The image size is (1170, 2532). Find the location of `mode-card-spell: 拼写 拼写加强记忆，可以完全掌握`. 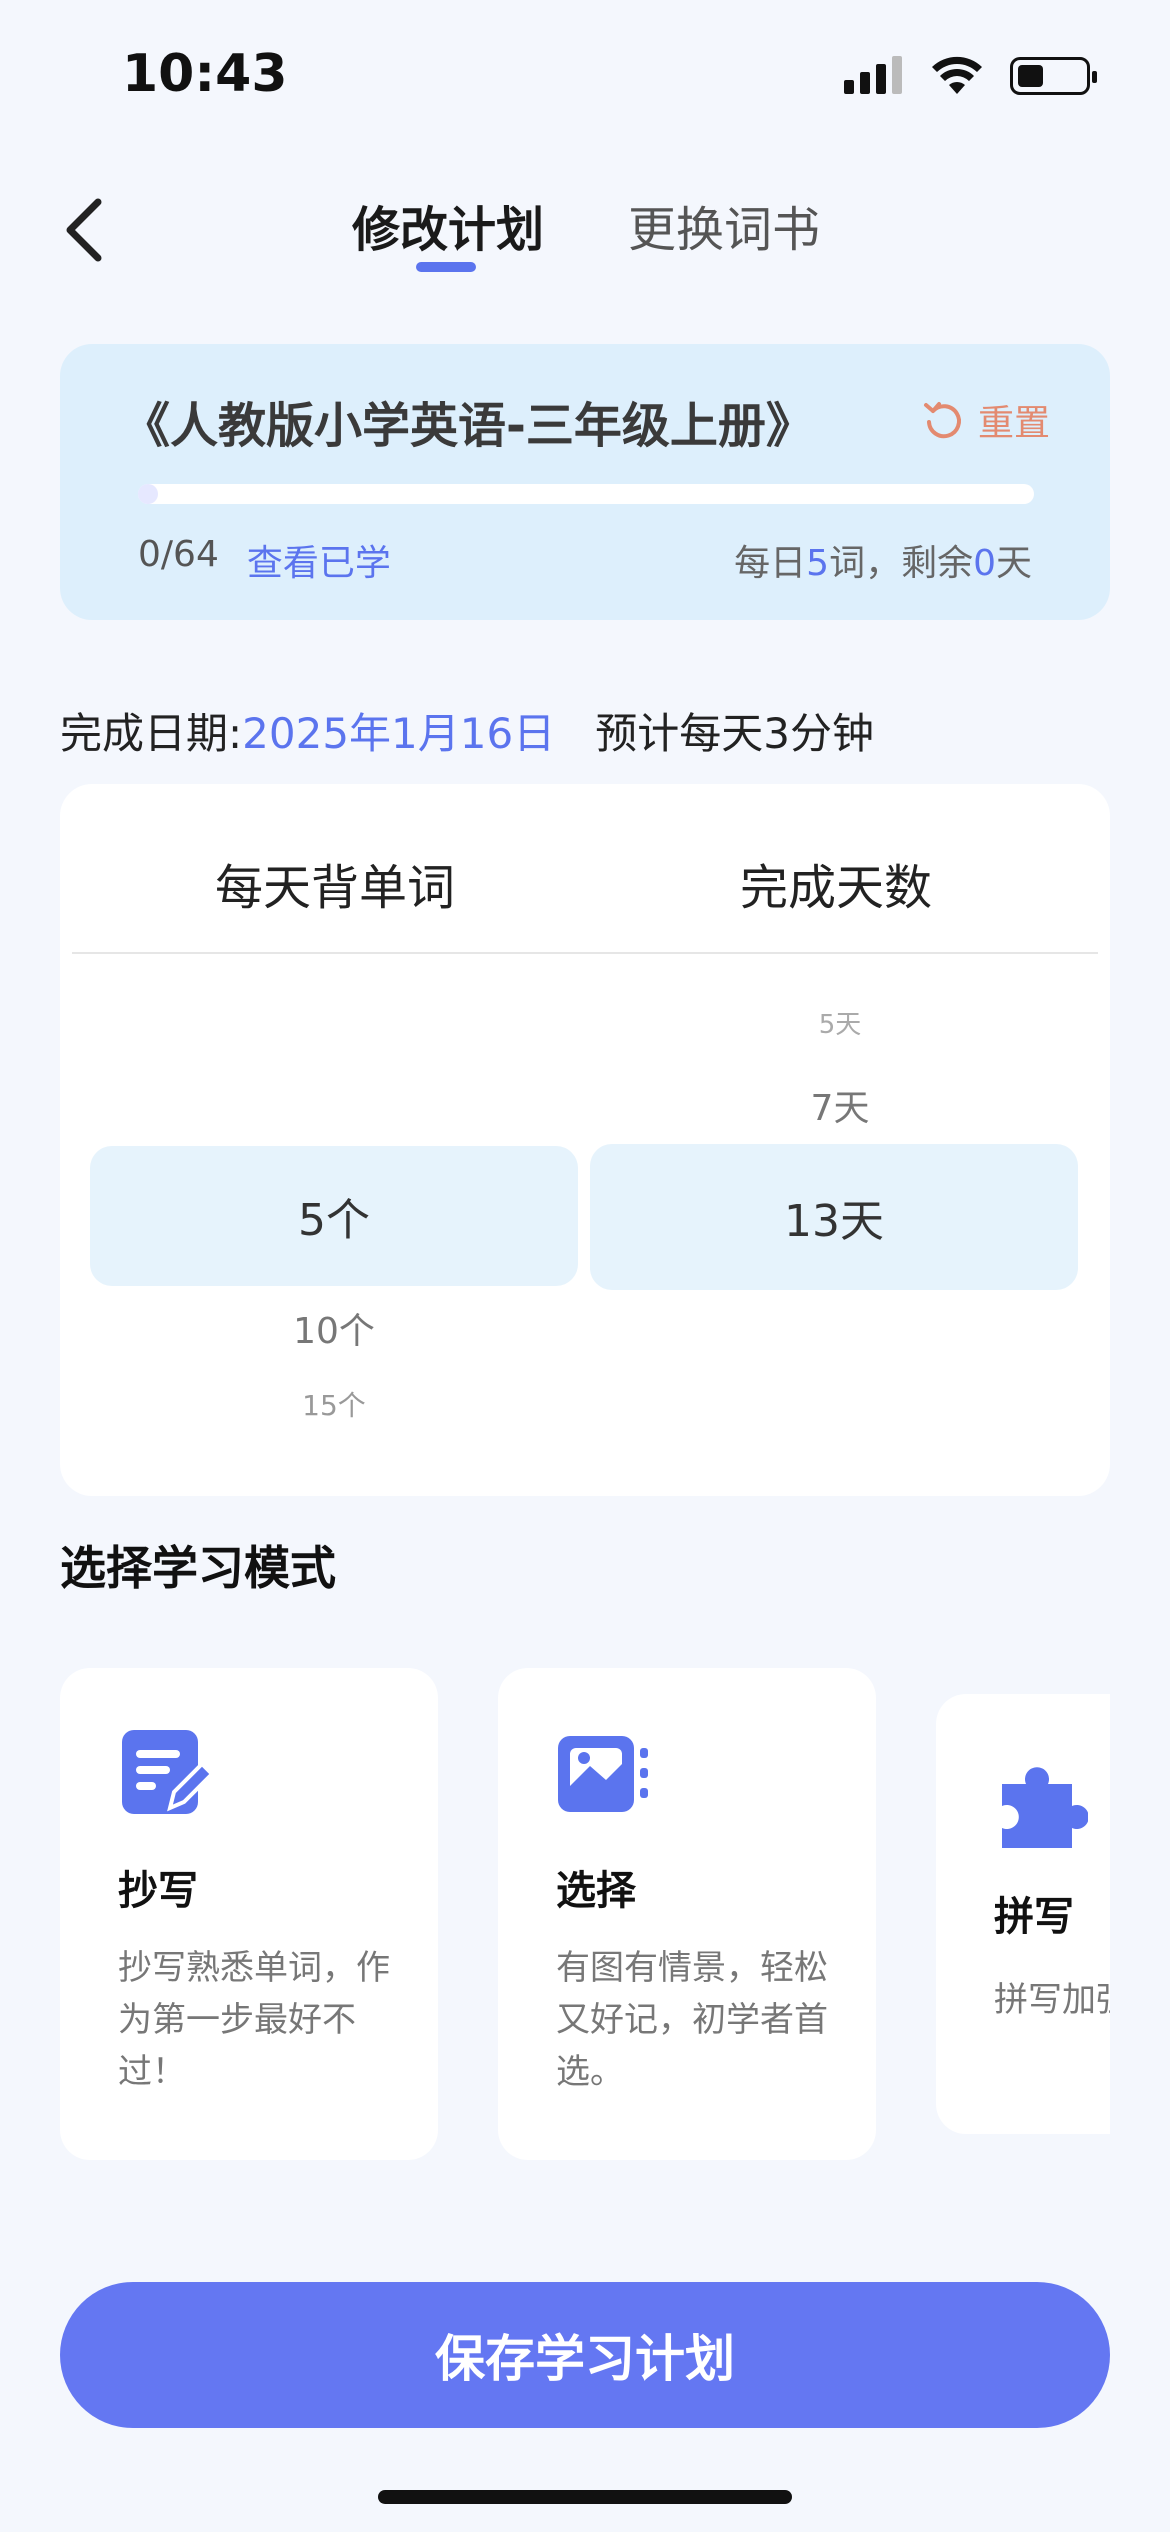

mode-card-spell: 拼写 拼写加强记忆，可以完全掌握 is located at coordinates (1023, 1914).